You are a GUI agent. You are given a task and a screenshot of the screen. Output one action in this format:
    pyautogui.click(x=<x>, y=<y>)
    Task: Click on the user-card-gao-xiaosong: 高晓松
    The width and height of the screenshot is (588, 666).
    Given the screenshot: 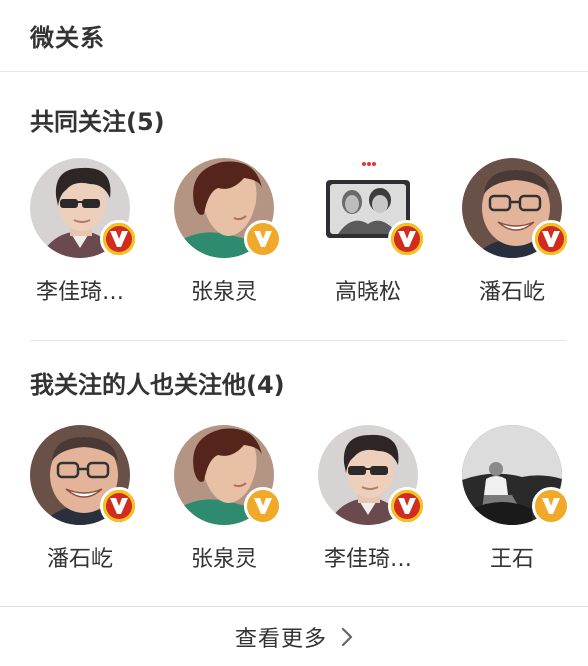 What is the action you would take?
    pyautogui.click(x=368, y=233)
    